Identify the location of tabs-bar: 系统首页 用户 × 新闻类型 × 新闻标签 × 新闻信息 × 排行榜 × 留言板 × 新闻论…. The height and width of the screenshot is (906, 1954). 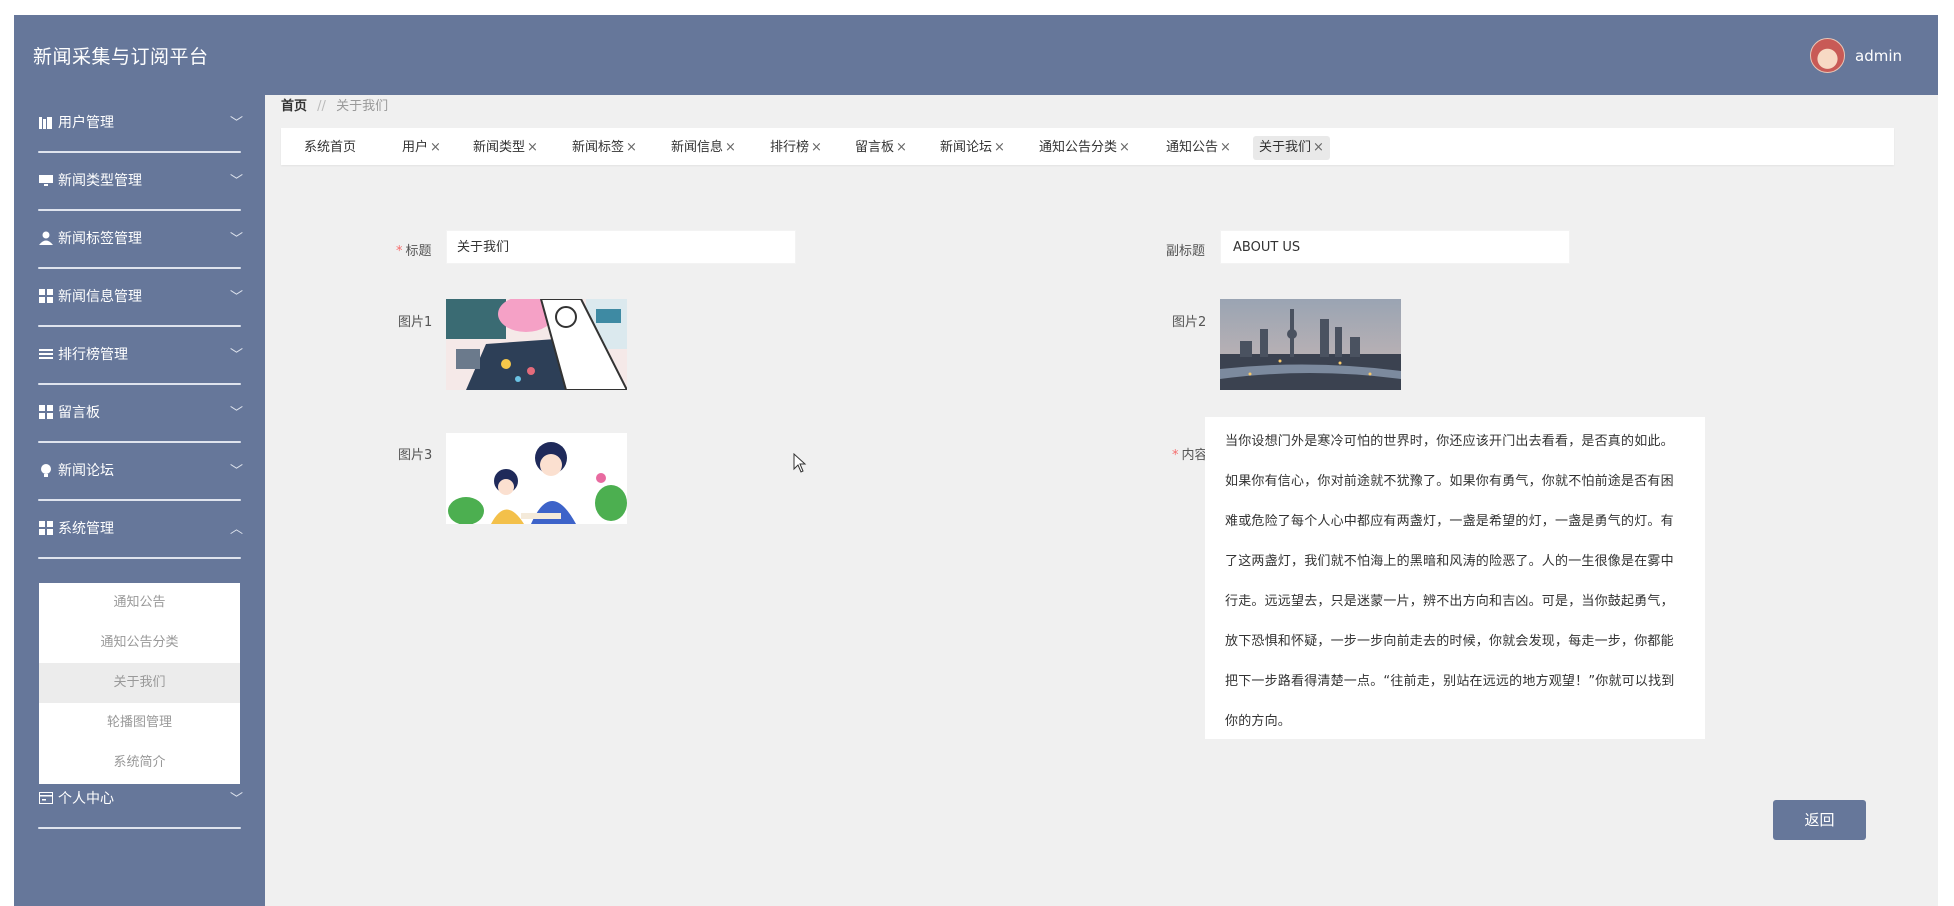
(1087, 146).